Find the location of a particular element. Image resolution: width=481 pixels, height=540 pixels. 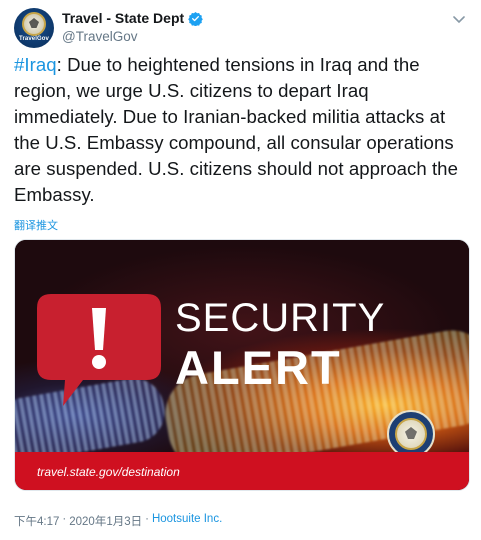

tweet-meta: 下午4:17 · 2020年1月3日 · Hootsuite Inc. is located at coordinates (118, 521).